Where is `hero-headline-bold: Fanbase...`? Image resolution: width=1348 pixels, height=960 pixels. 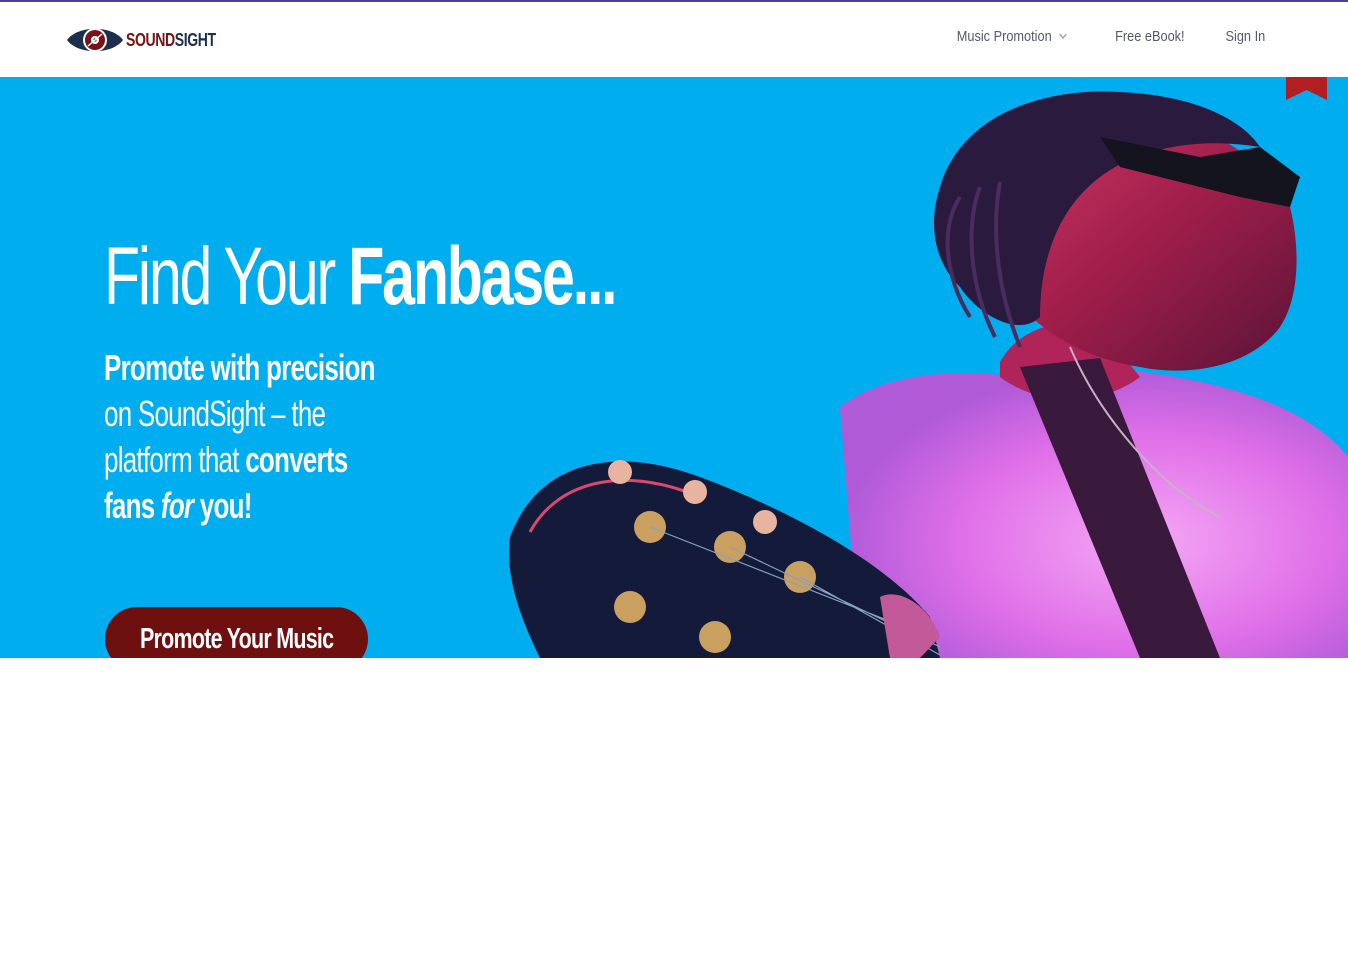
hero-headline-bold: Fanbase... is located at coordinates (482, 276).